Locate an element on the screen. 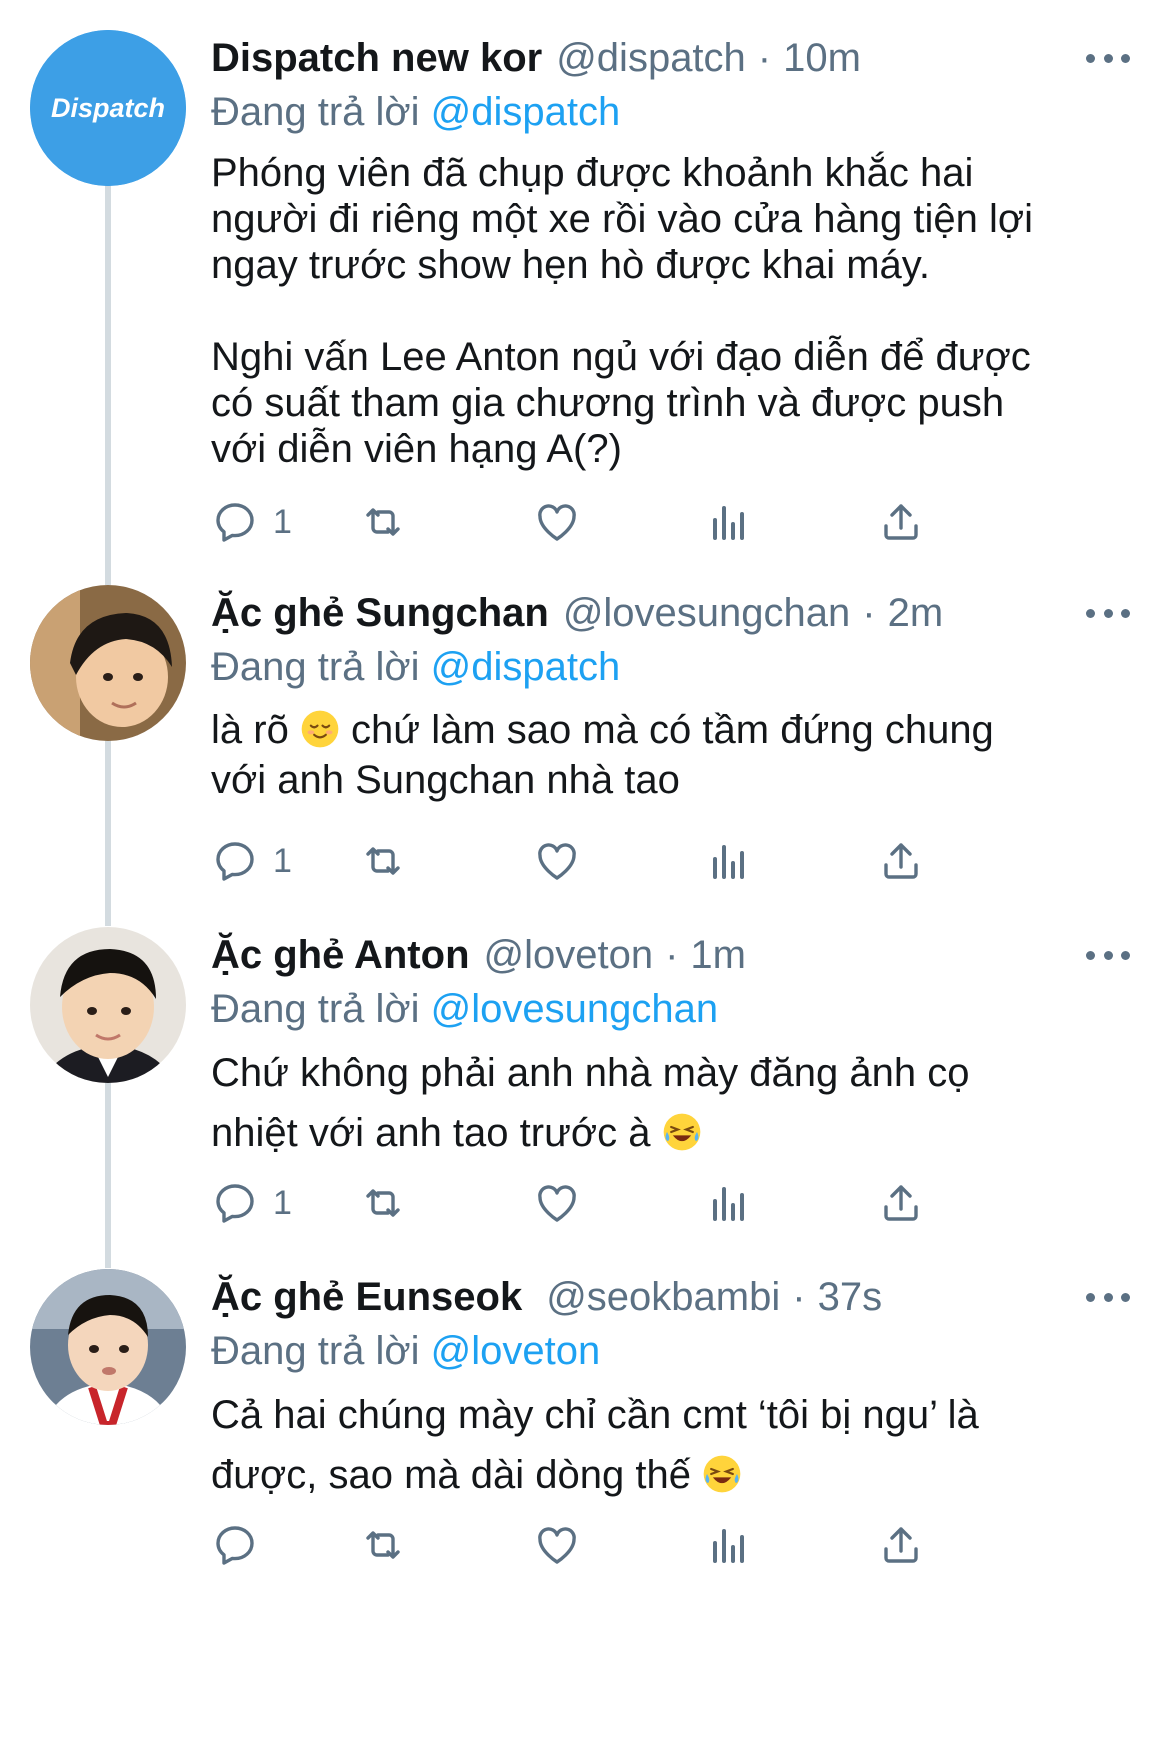 Image resolution: width=1170 pixels, height=1747 pixels. timestamp: 2m is located at coordinates (916, 613).